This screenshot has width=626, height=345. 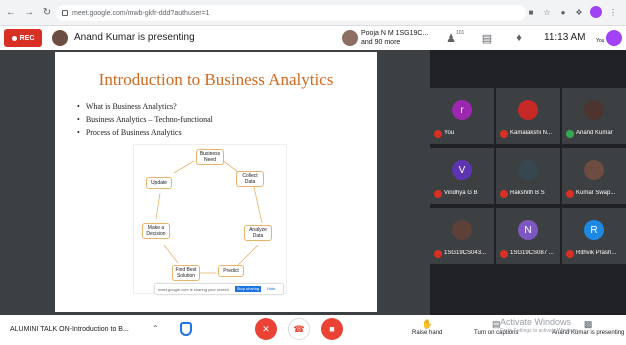 I want to click on presenter-avatar, so click(x=60, y=38).